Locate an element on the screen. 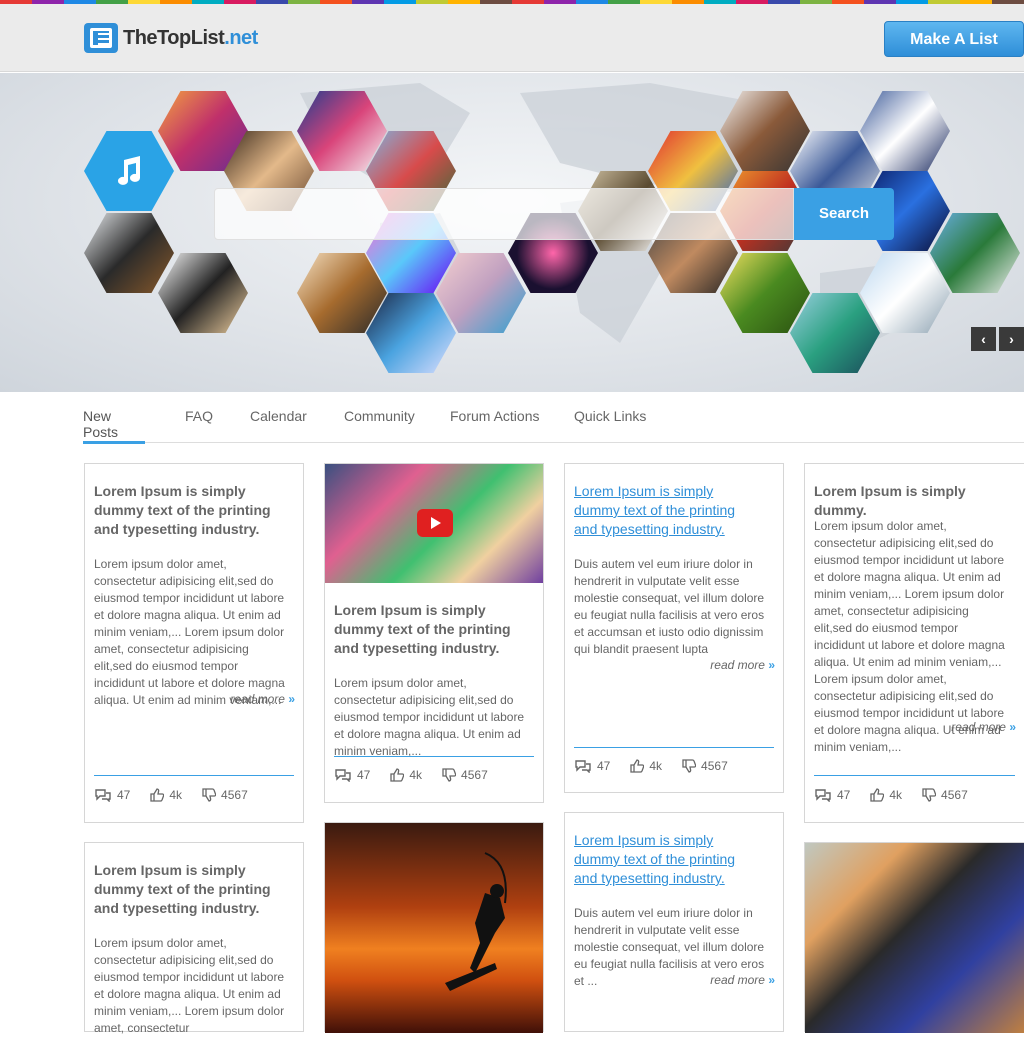  search-input is located at coordinates (504, 214).